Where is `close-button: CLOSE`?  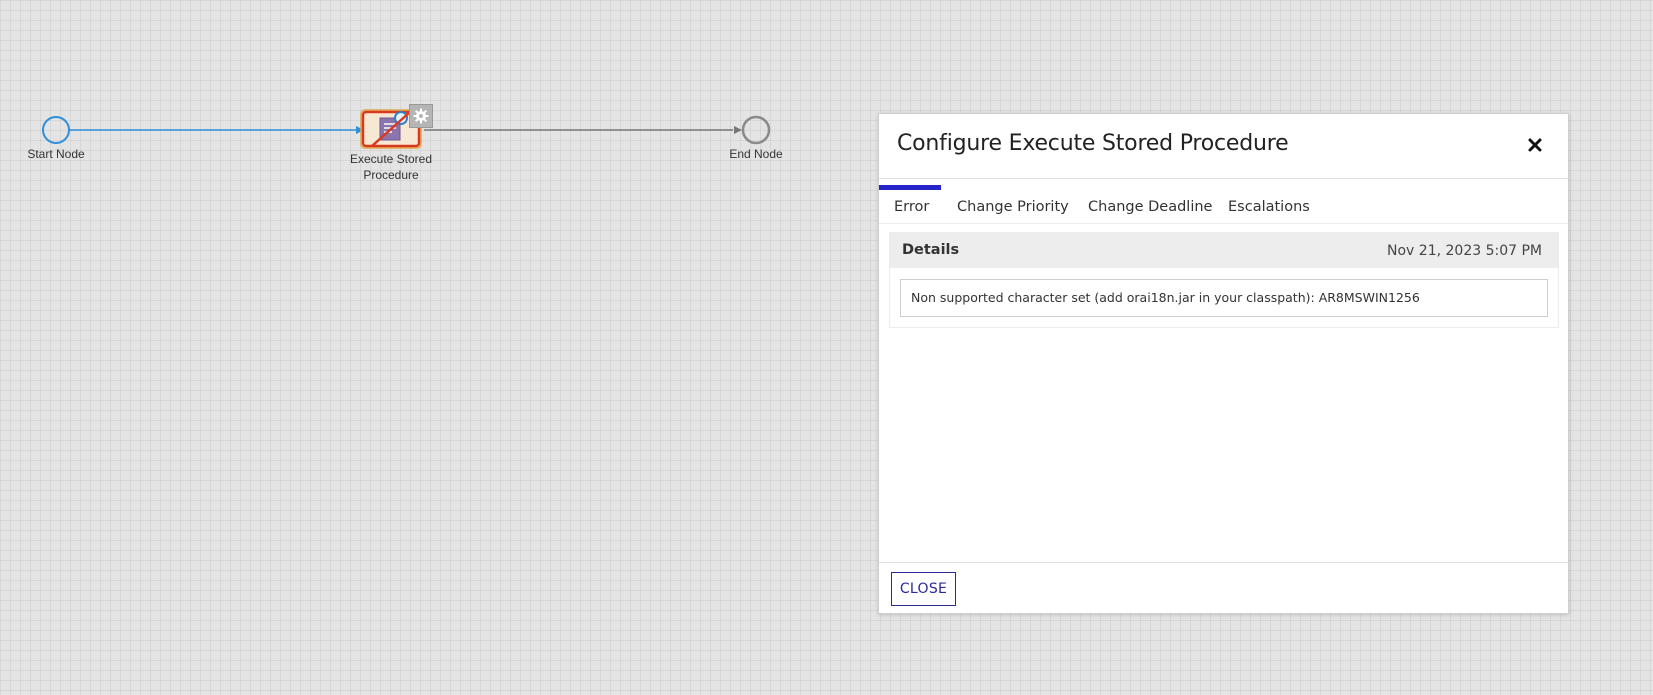 close-button: CLOSE is located at coordinates (923, 589).